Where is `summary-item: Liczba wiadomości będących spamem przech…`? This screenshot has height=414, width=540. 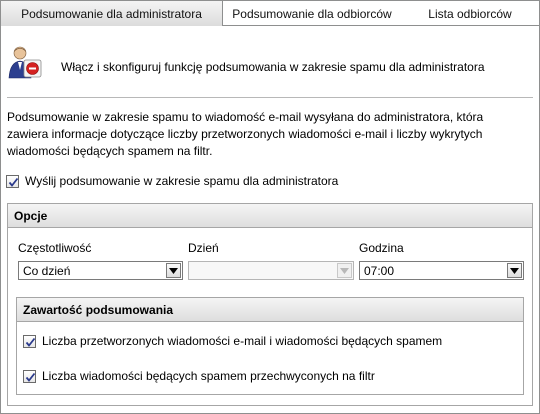 summary-item: Liczba wiadomości będących spamem przech… is located at coordinates (199, 376).